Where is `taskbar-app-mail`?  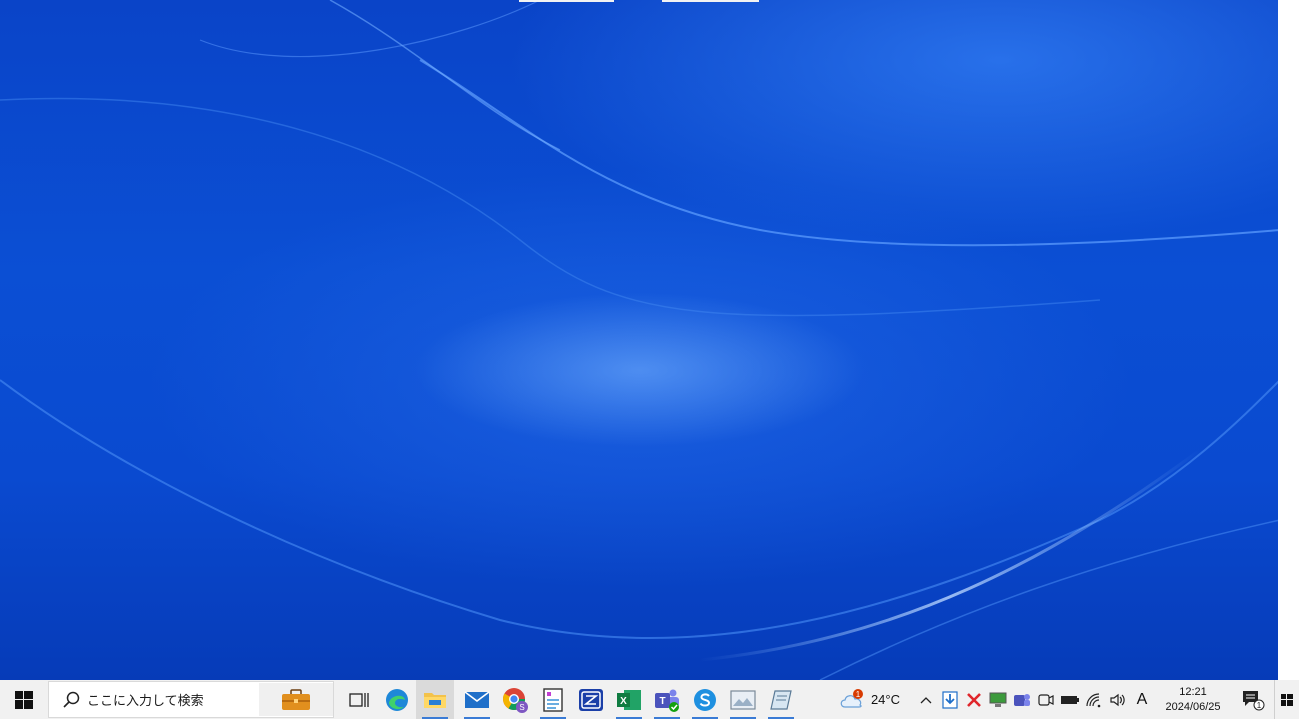
taskbar-app-mail is located at coordinates (477, 699).